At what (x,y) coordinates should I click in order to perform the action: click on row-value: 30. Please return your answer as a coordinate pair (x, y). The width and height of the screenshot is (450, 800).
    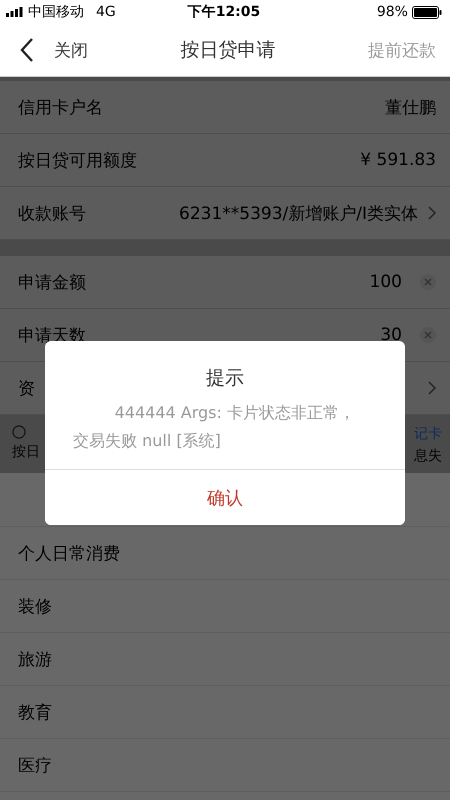
    Looking at the image, I should click on (391, 335).